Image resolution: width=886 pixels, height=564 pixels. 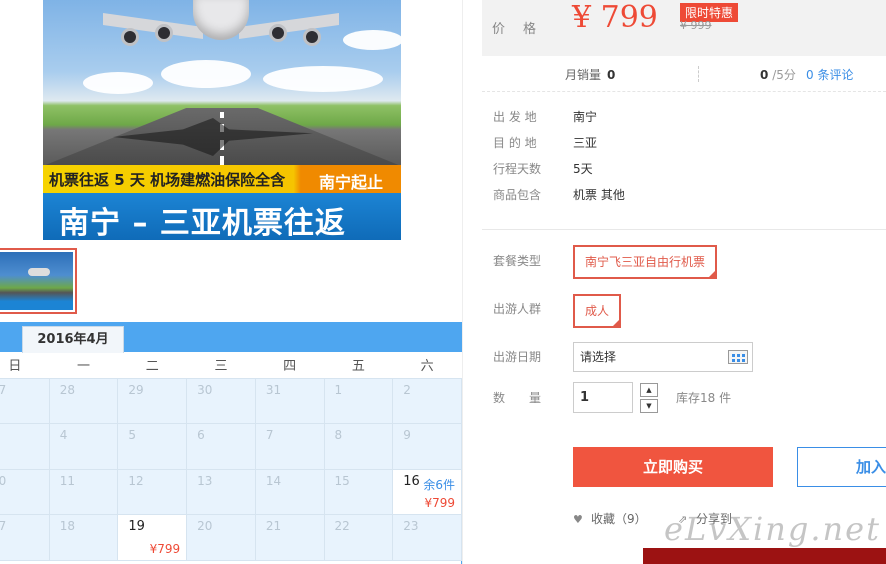 I want to click on calendar-day: 3, so click(x=25, y=446).